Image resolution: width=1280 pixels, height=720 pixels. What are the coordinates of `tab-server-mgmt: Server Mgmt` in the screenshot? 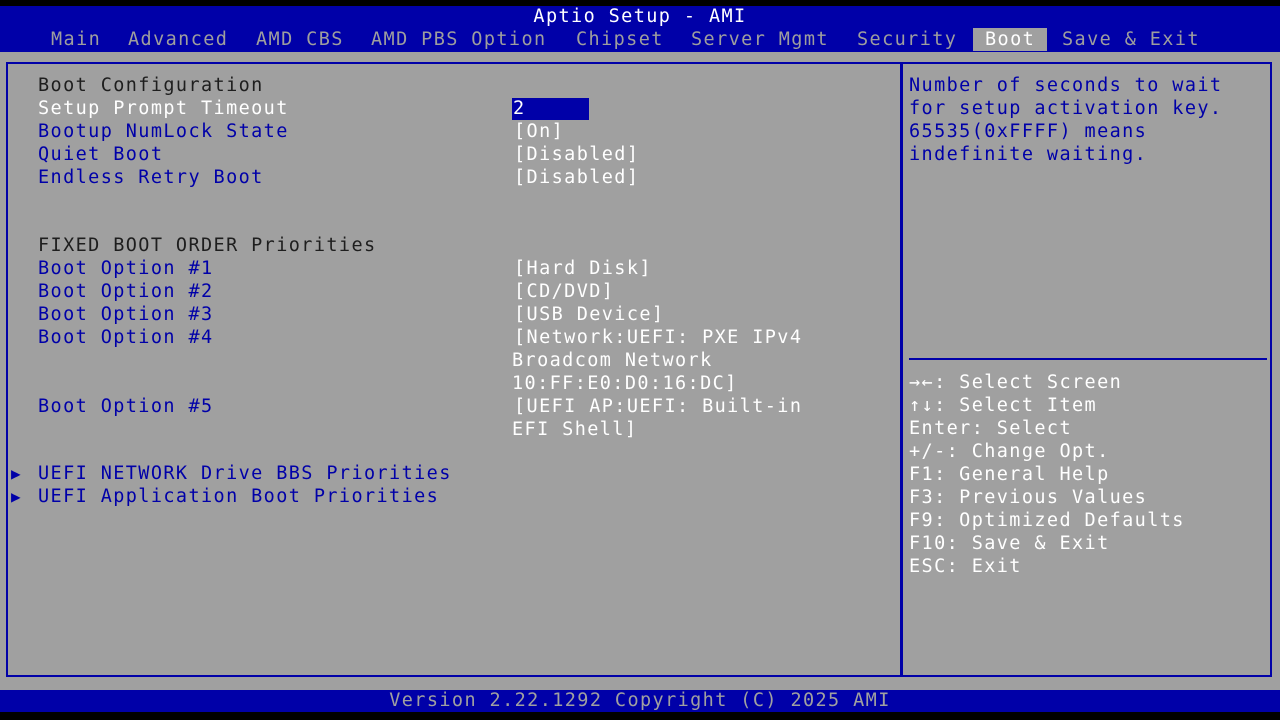 It's located at (760, 39).